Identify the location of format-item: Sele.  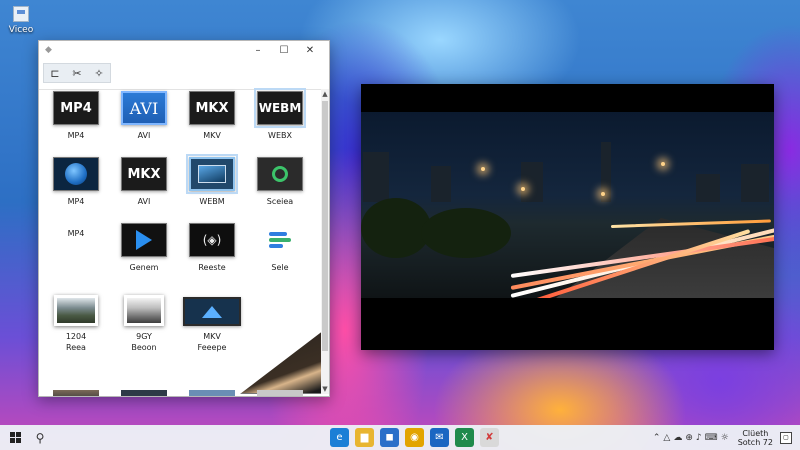
(280, 254).